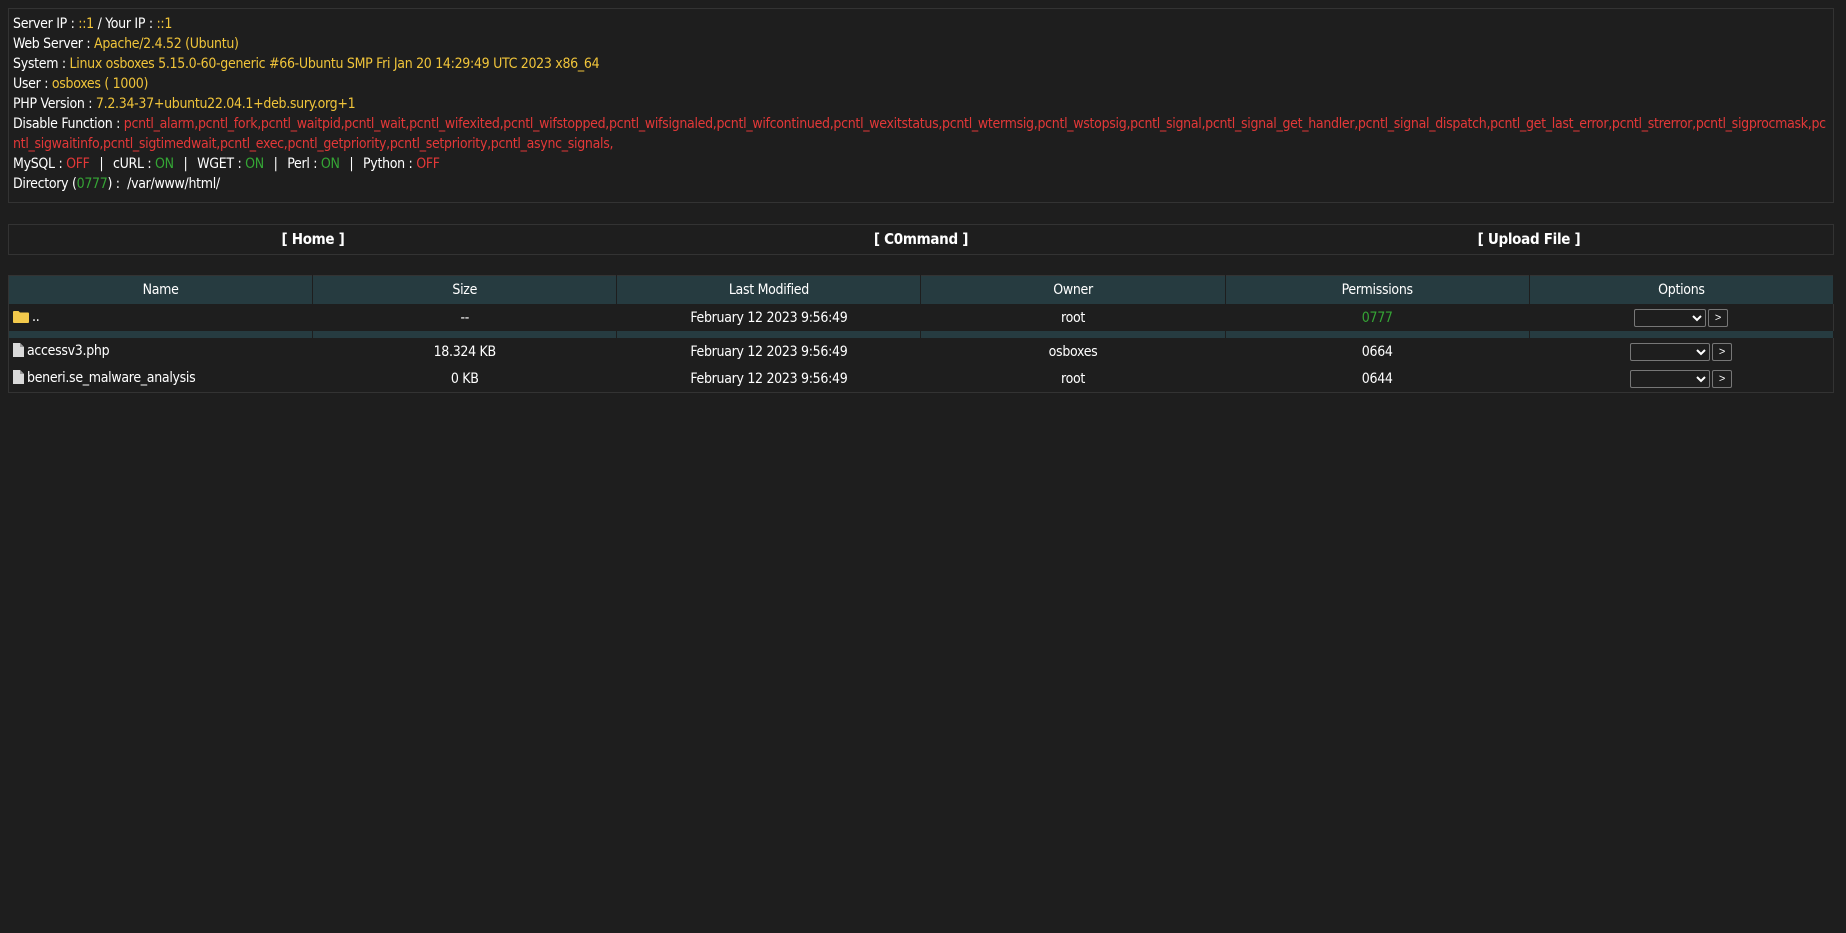  What do you see at coordinates (313, 239) in the screenshot?
I see `nav-home-link: [ Home ]` at bounding box center [313, 239].